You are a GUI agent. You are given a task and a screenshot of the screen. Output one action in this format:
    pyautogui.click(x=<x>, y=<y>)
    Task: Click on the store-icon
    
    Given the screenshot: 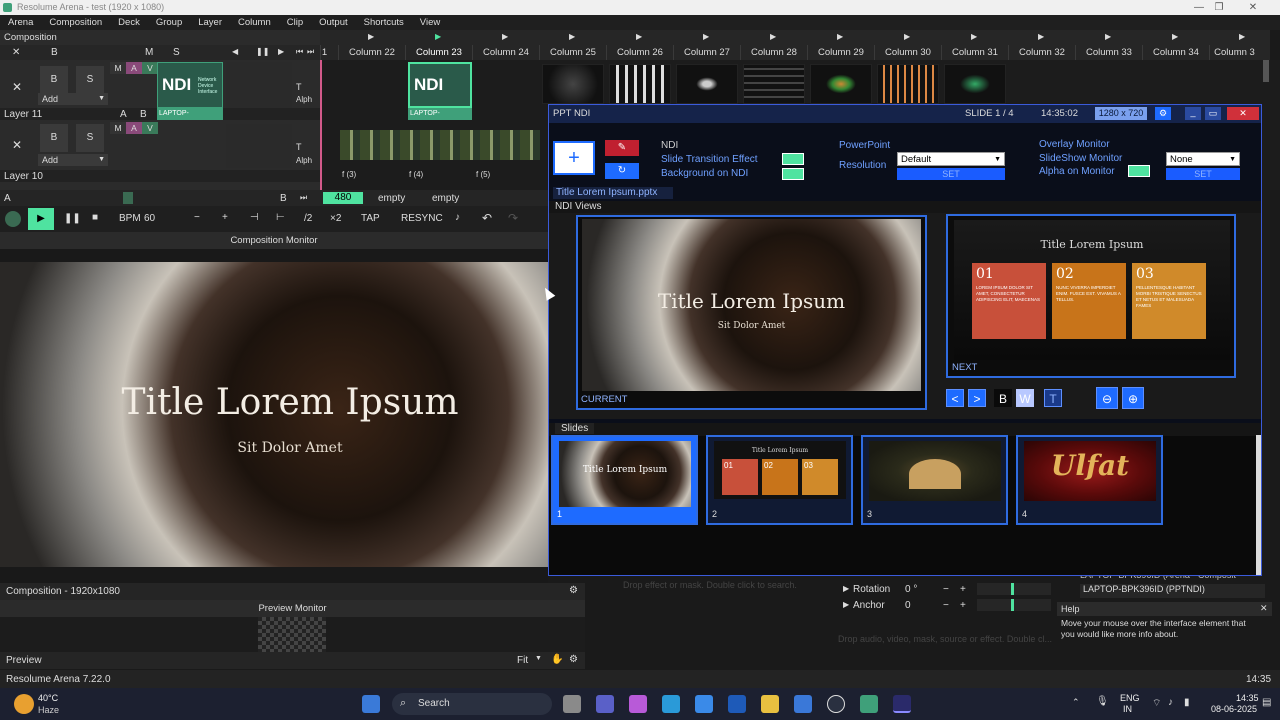 What is the action you would take?
    pyautogui.click(x=704, y=704)
    